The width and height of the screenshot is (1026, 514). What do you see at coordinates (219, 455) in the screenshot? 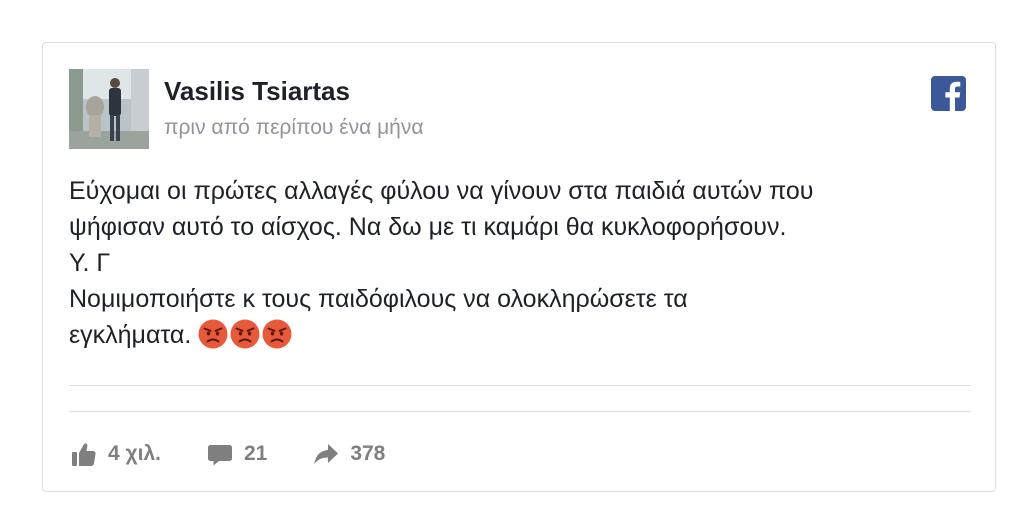
I see `comment-bubble-icon` at bounding box center [219, 455].